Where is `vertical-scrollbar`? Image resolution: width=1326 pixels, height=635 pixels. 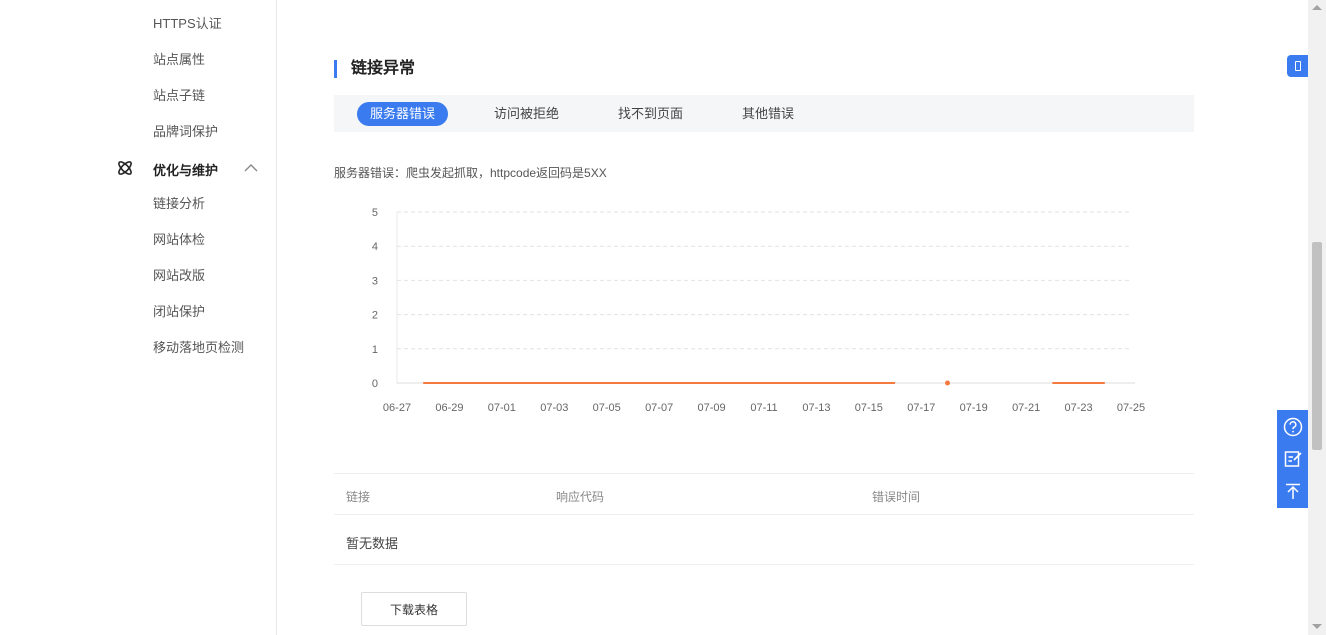
vertical-scrollbar is located at coordinates (1317, 317).